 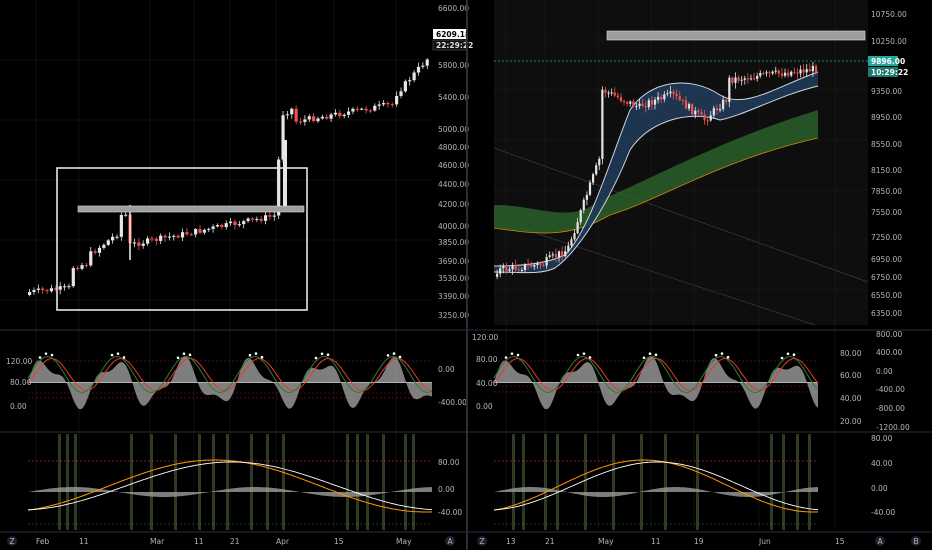 I want to click on left-osc2-label: 80.00, so click(x=449, y=462).